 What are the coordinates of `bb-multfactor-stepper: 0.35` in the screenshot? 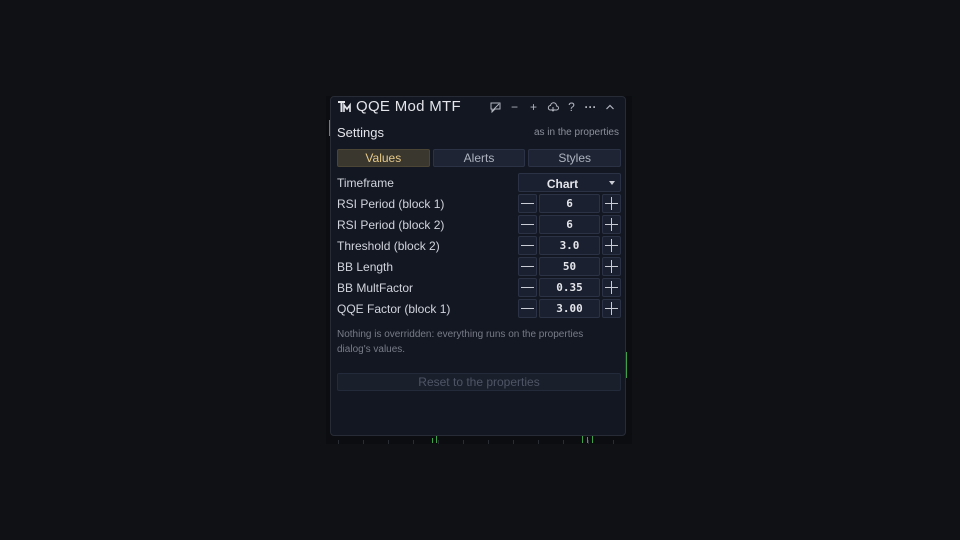 It's located at (569, 287).